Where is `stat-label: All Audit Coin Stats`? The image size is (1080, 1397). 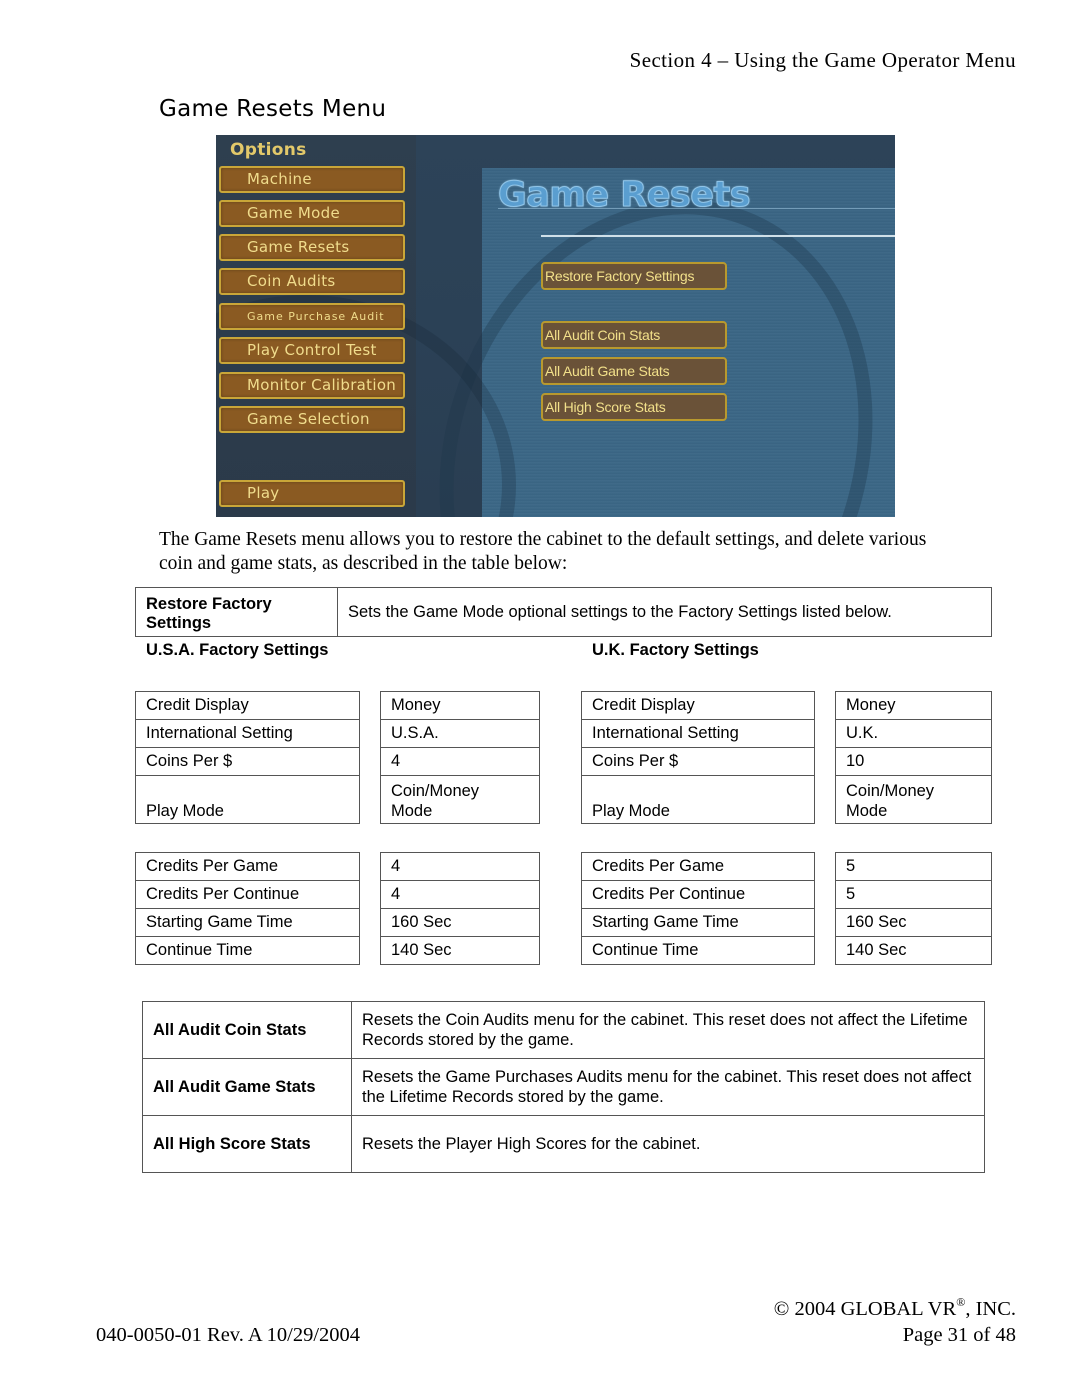
stat-label: All Audit Coin Stats is located at coordinates (247, 1030).